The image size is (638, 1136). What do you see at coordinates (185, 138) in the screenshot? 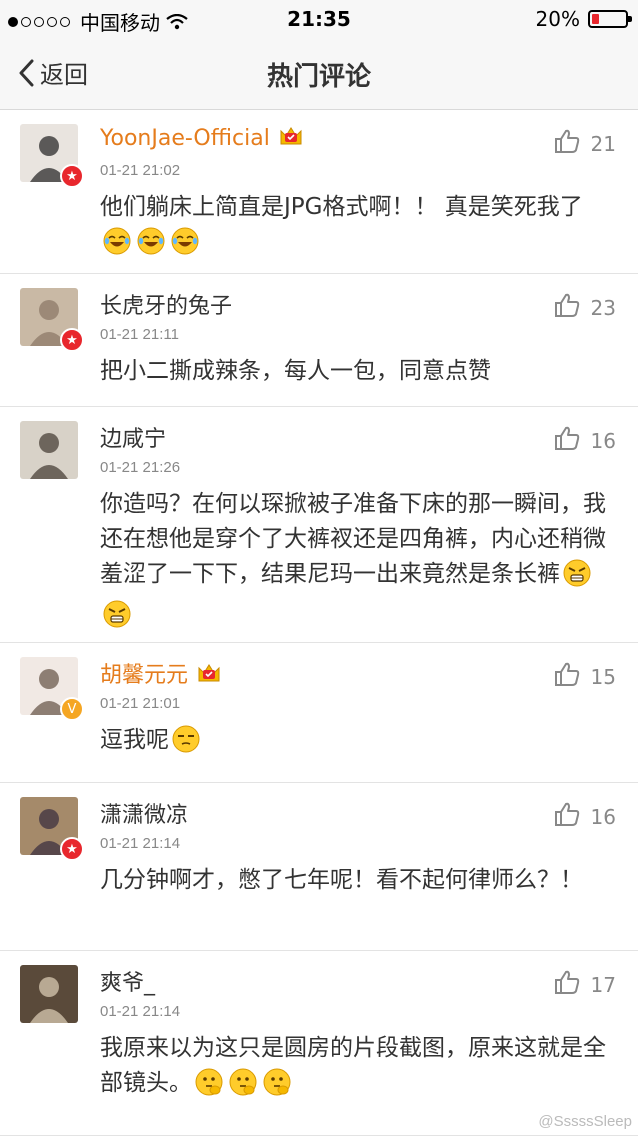
I see `username-text: YoonJae-Official` at bounding box center [185, 138].